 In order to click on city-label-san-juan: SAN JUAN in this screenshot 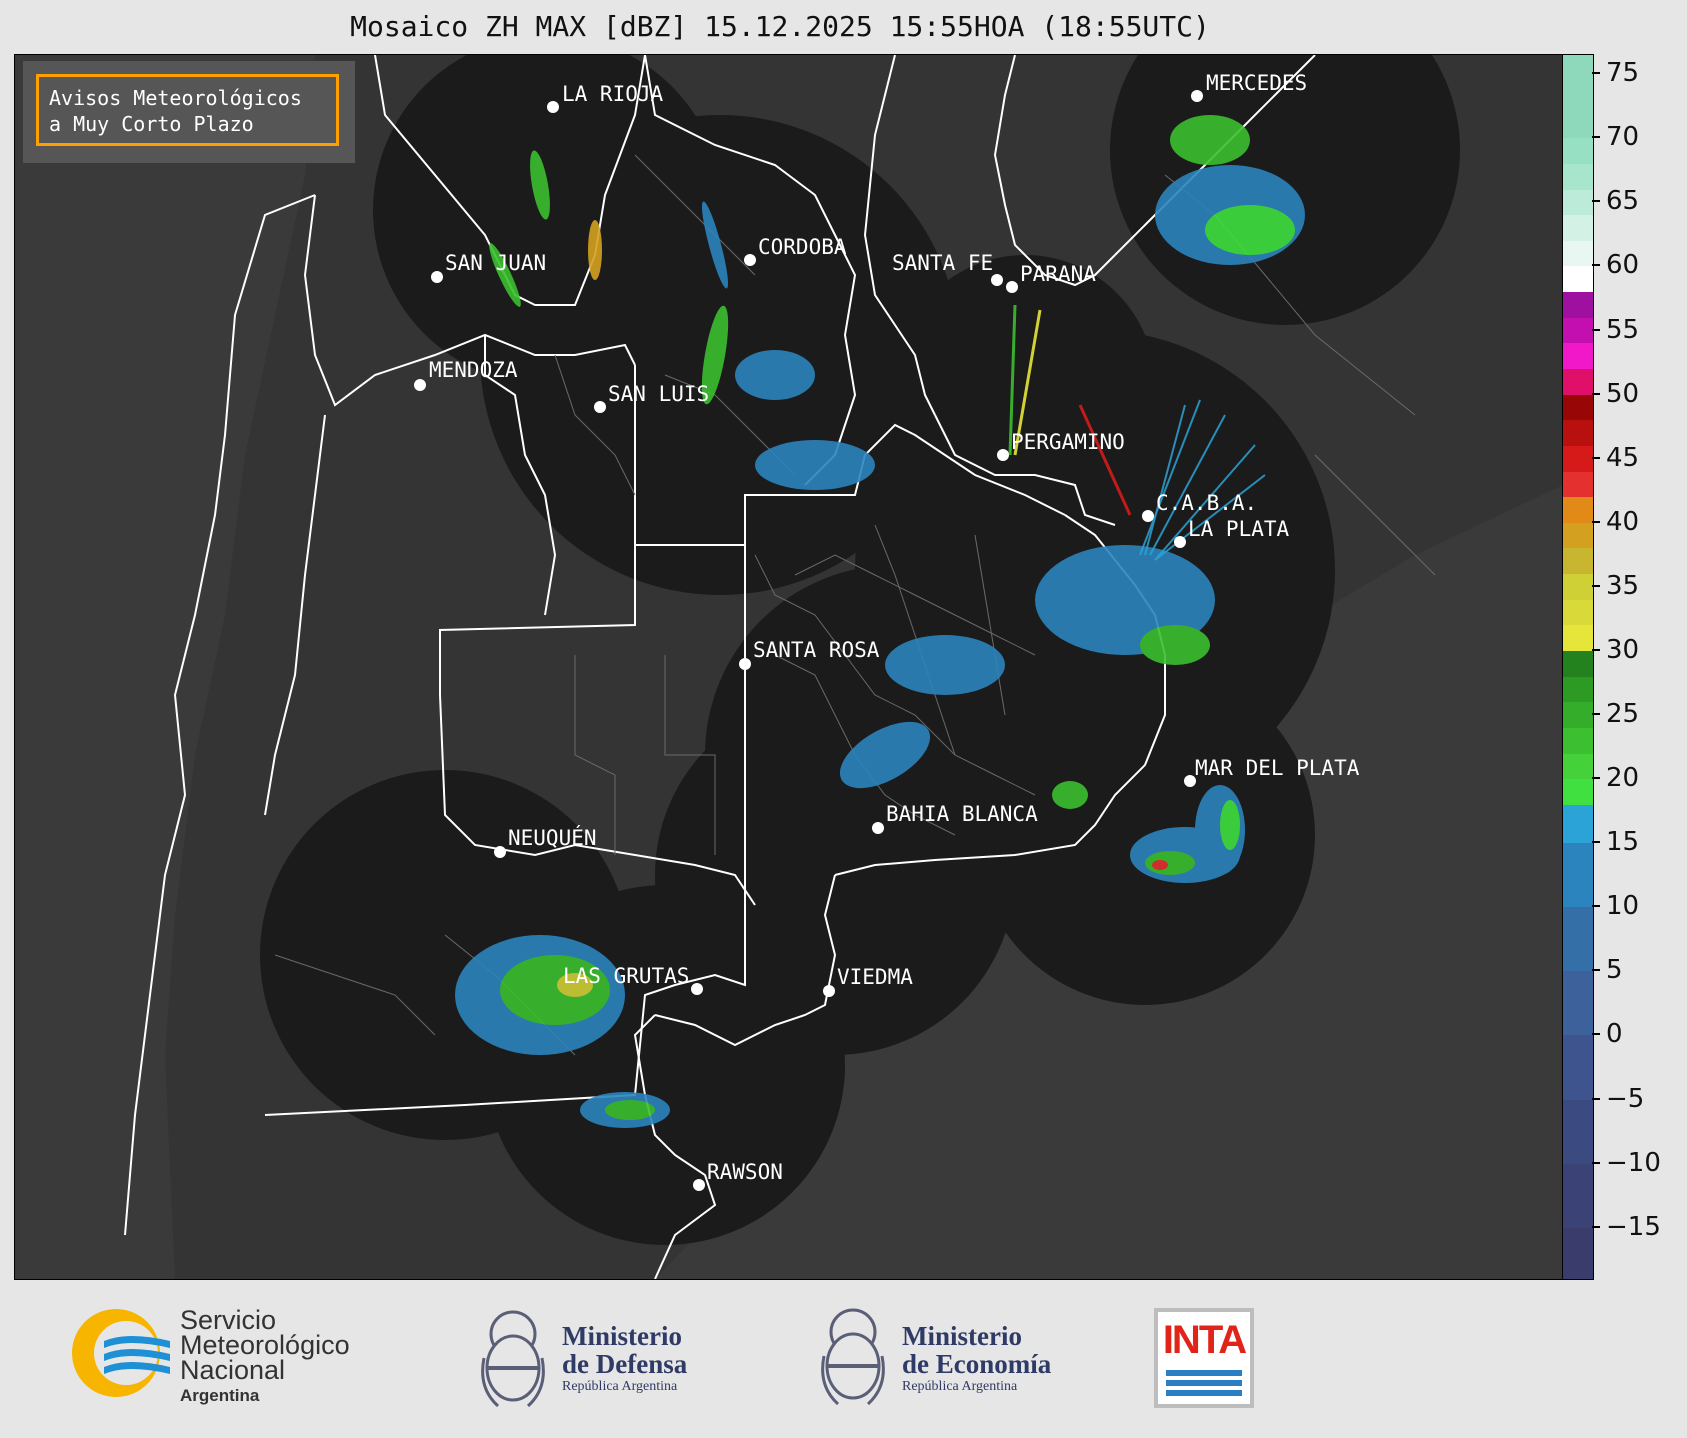, I will do `click(495, 263)`.